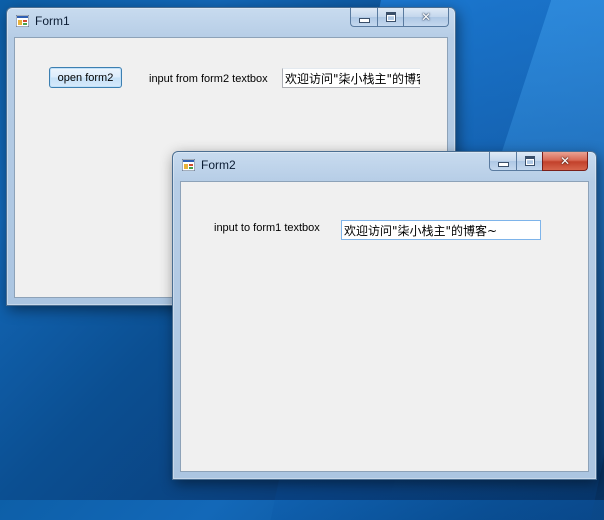  What do you see at coordinates (218, 165) in the screenshot?
I see `form2-title: Form2` at bounding box center [218, 165].